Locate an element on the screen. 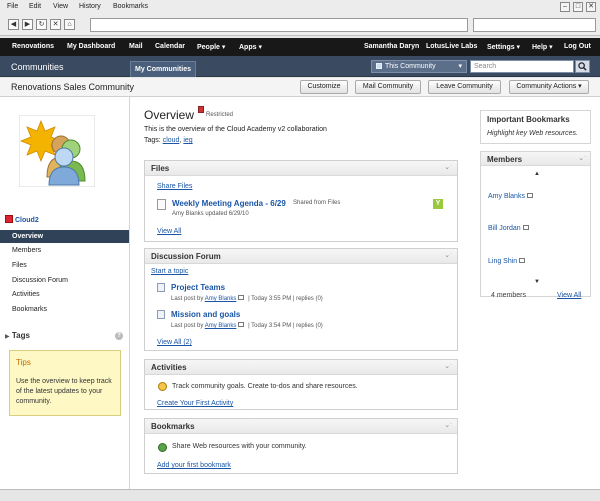 The width and height of the screenshot is (600, 501). members-view-all-link: View All is located at coordinates (569, 295).